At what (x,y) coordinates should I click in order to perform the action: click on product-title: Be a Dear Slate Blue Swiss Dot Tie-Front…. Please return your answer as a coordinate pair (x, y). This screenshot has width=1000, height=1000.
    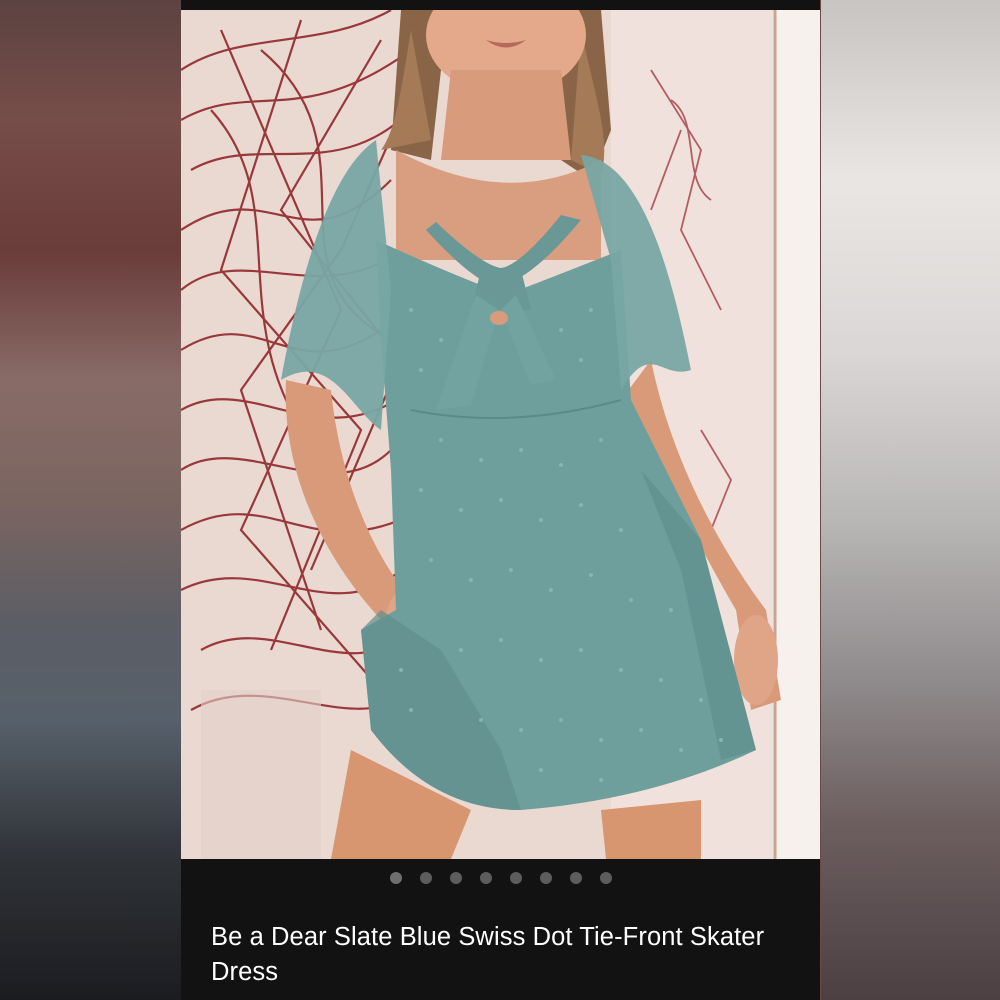
    Looking at the image, I should click on (488, 954).